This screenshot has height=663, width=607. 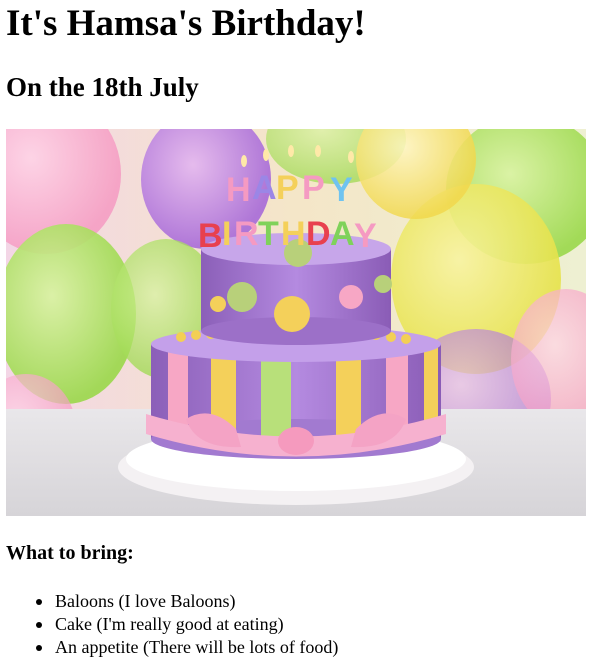 I want to click on list-item: Cake (I'm really good at eating), so click(x=187, y=624).